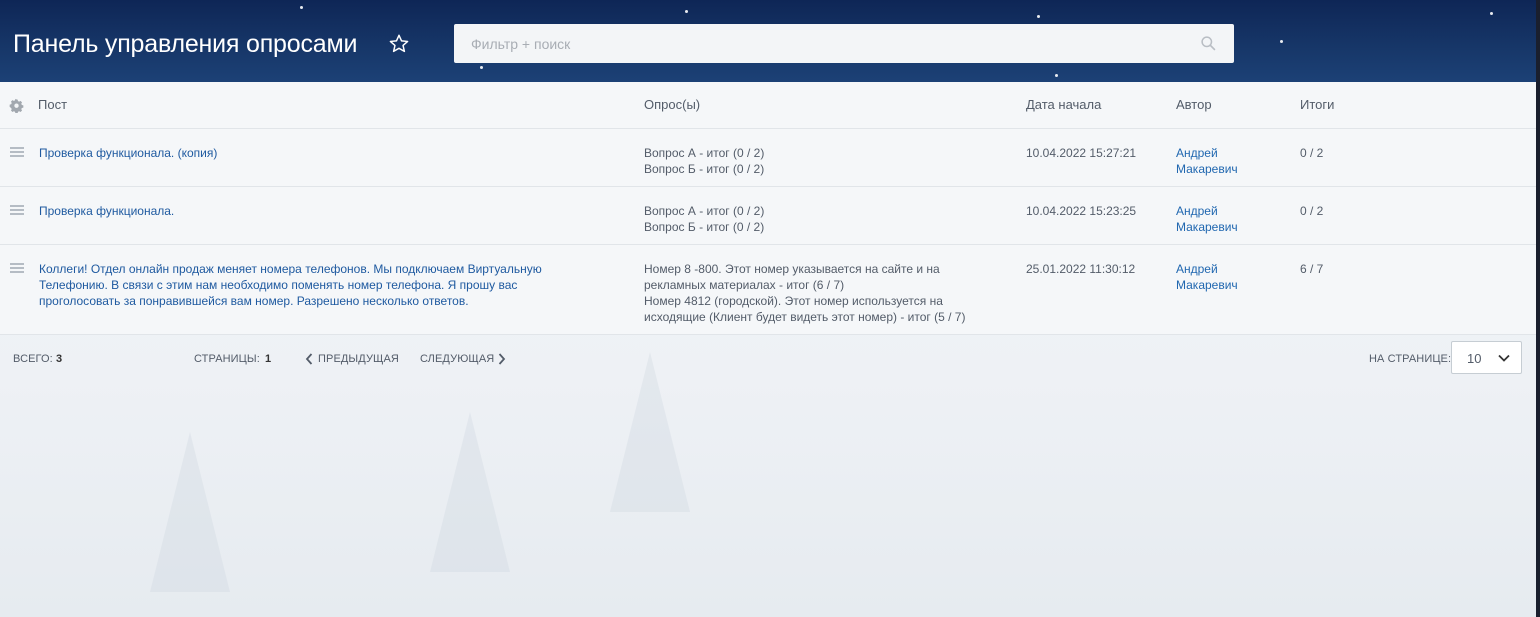  Describe the element at coordinates (185, 44) in the screenshot. I see `page-title: Панель управления опросами` at that location.